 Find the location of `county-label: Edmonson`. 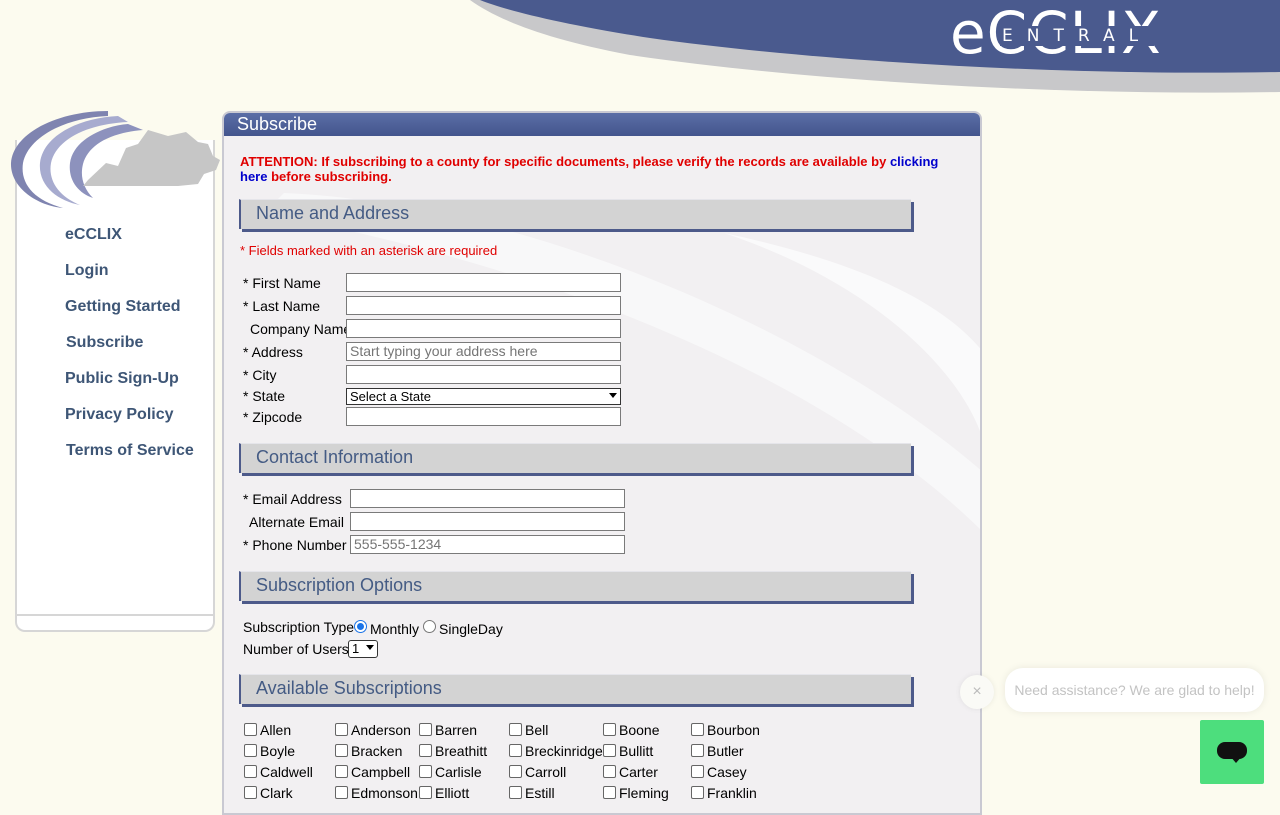

county-label: Edmonson is located at coordinates (384, 793).